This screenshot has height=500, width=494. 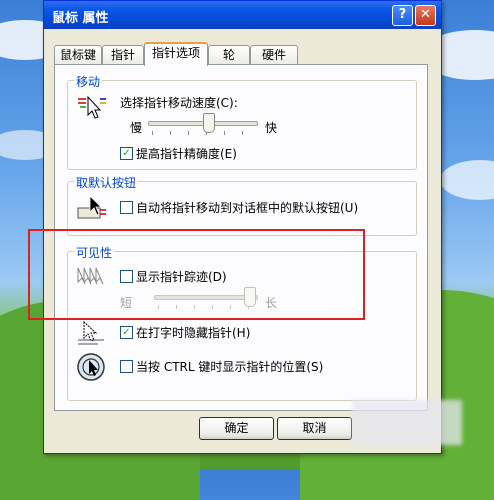 I want to click on tab-pointers: 指针, so click(x=123, y=54).